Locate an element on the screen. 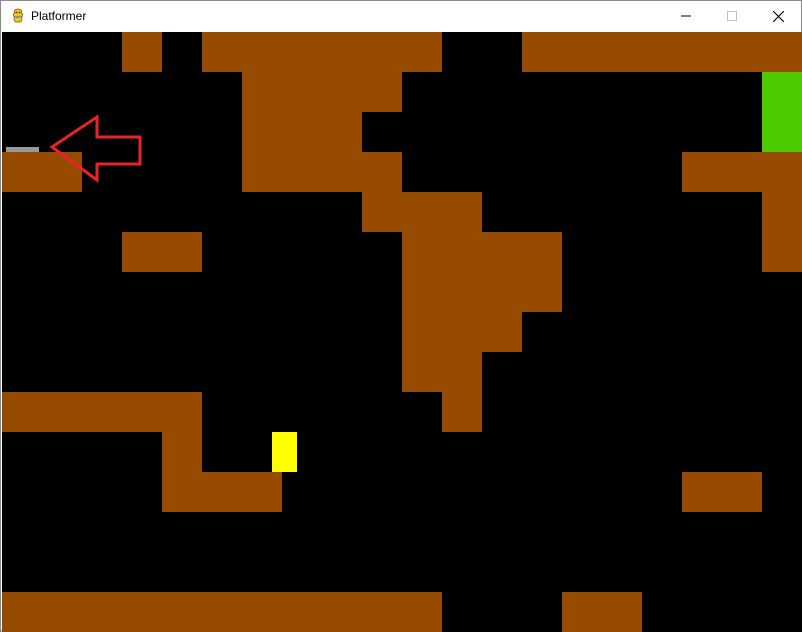 The height and width of the screenshot is (632, 802). pygame-snake-icon is located at coordinates (18, 15).